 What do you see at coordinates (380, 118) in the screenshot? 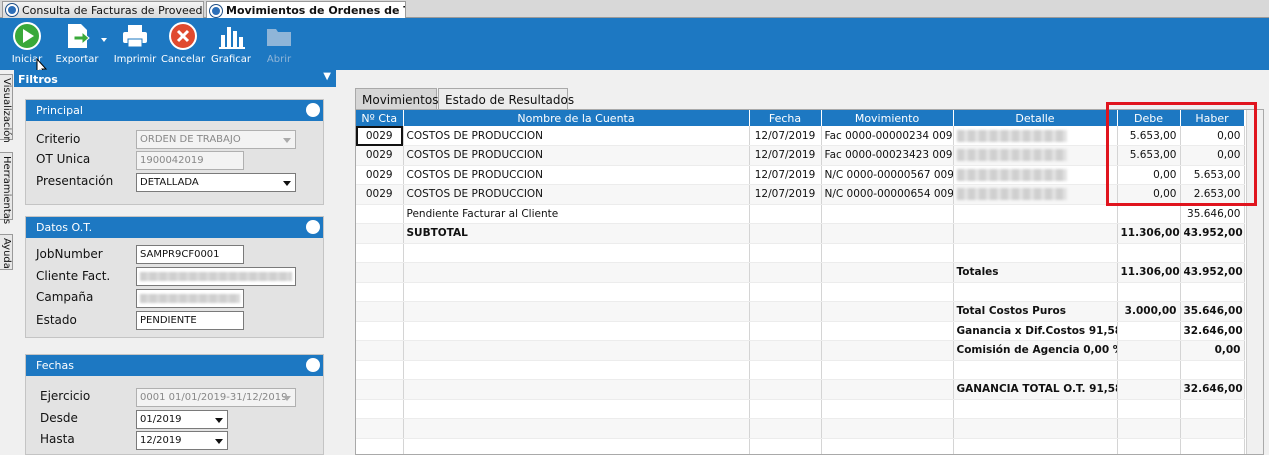
I see `col-nro-cta-header: Nº Cta` at bounding box center [380, 118].